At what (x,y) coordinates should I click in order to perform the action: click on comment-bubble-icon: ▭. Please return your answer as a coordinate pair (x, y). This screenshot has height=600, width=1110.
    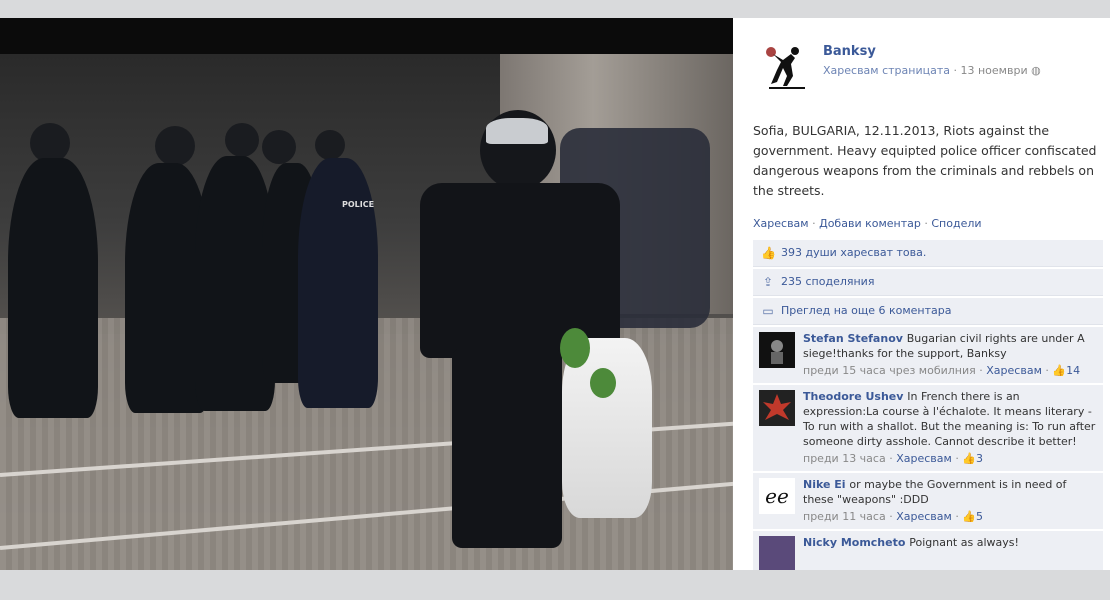
    Looking at the image, I should click on (768, 311).